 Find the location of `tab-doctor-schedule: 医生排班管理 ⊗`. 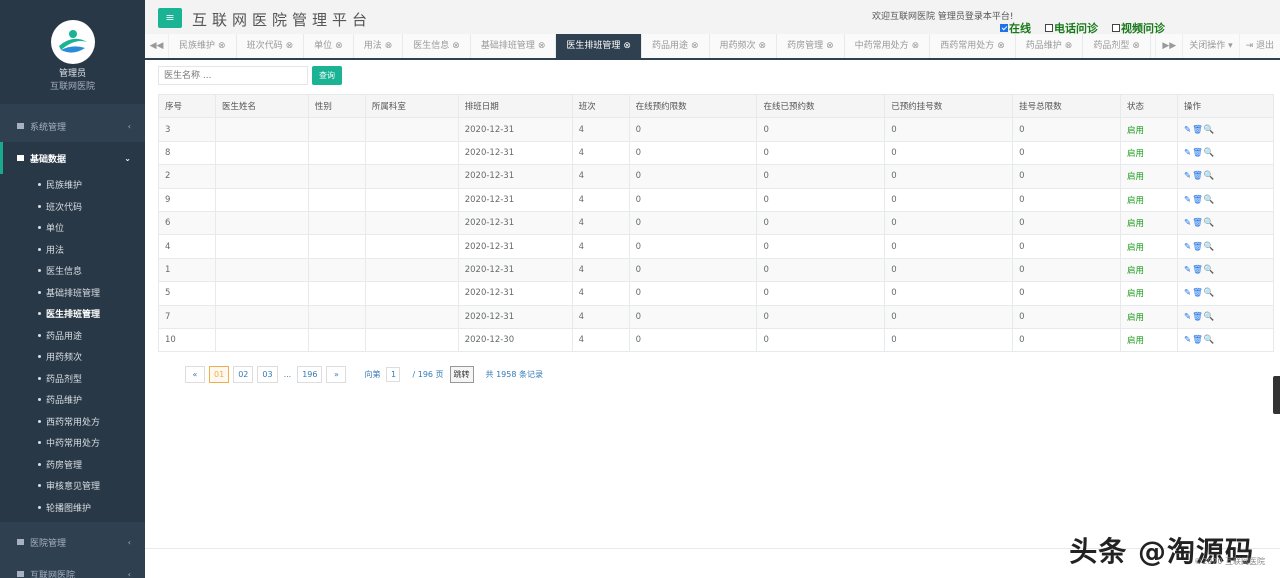

tab-doctor-schedule: 医生排班管理 ⊗ is located at coordinates (599, 46).